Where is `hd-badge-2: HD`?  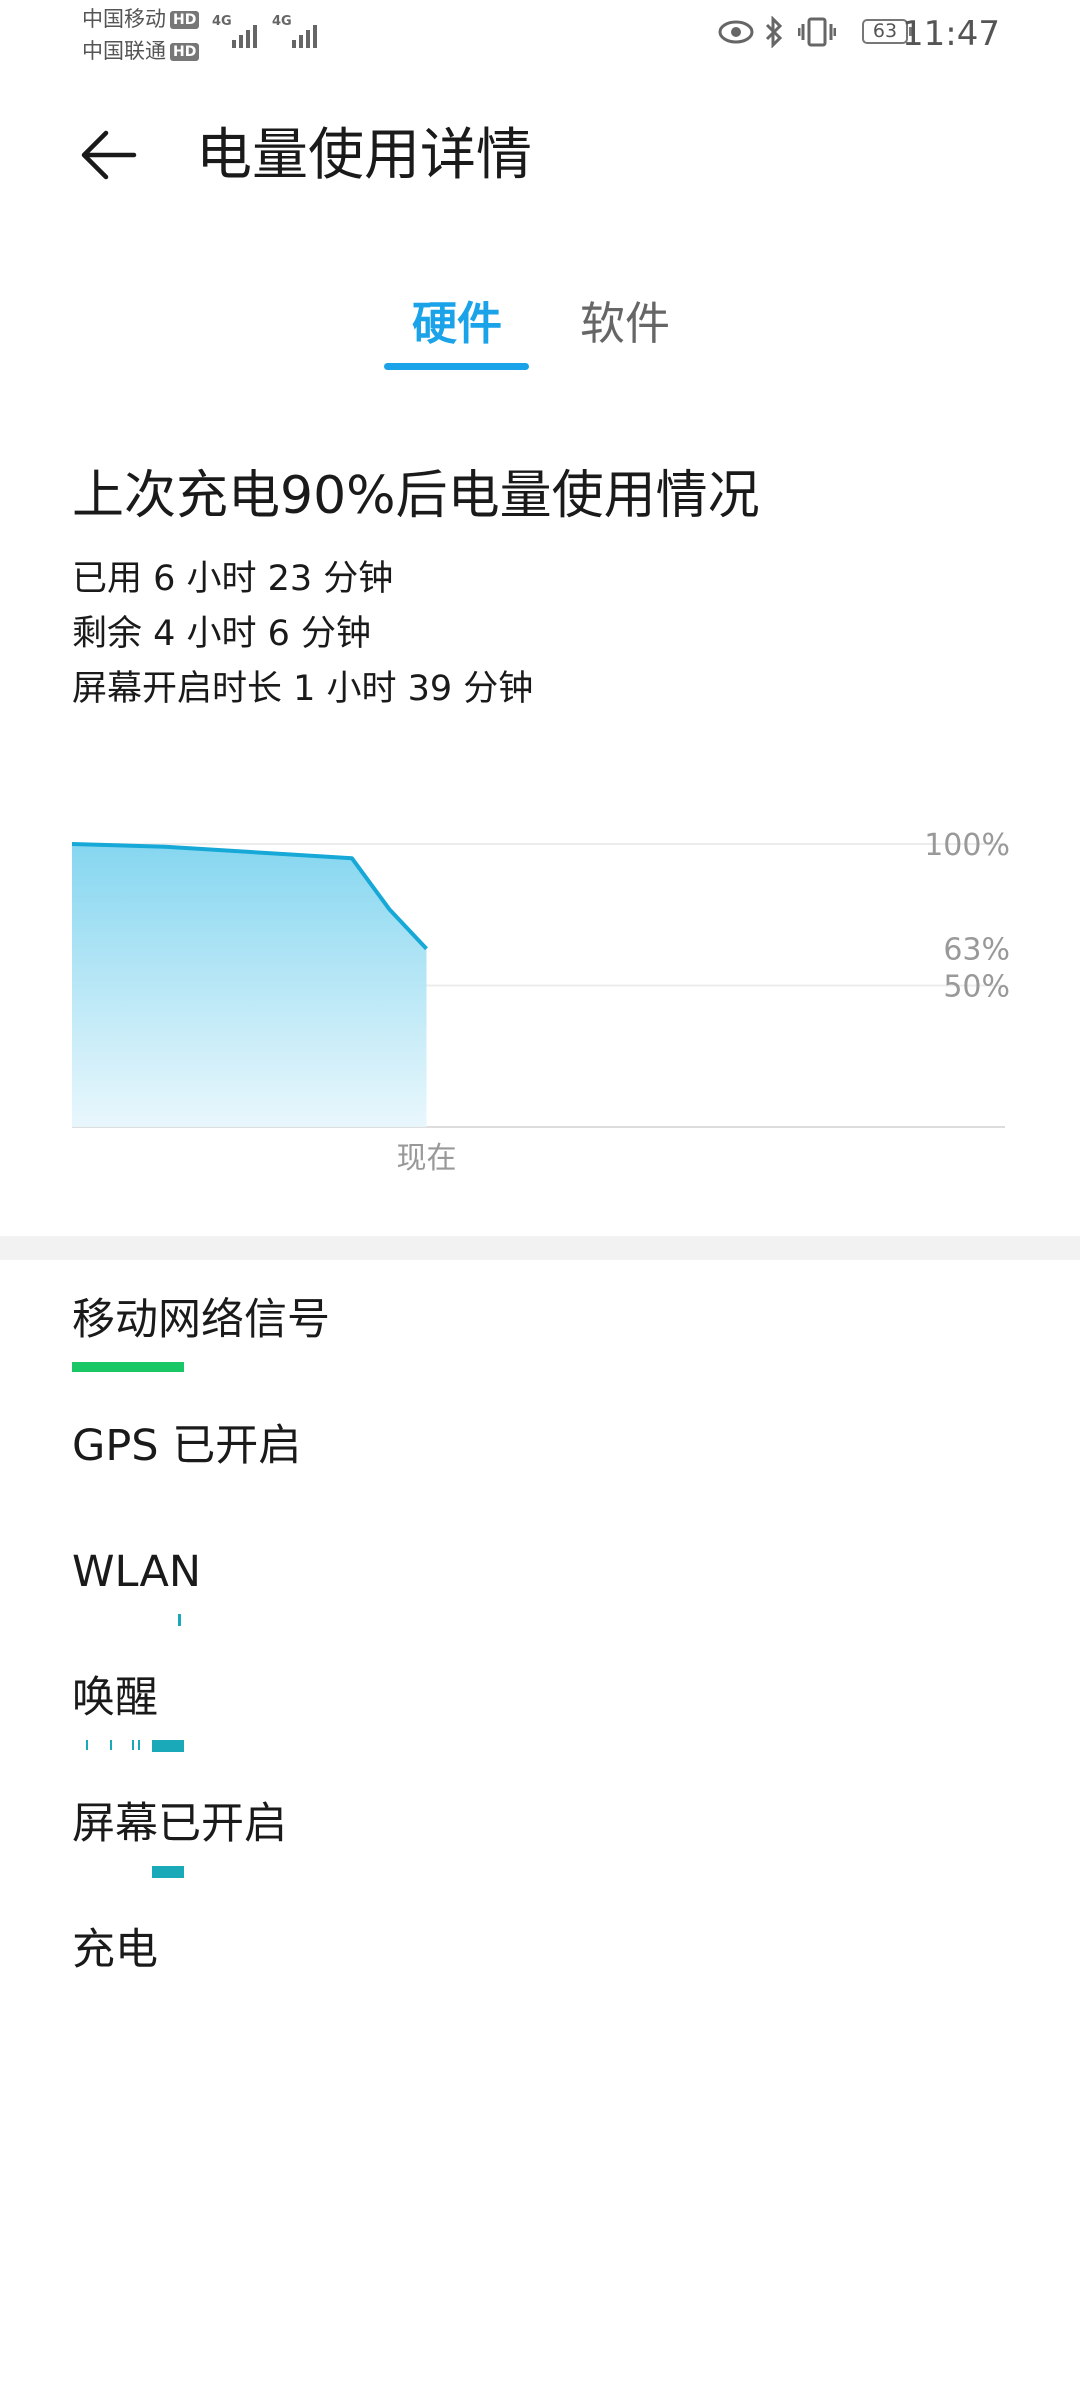
hd-badge-2: HD is located at coordinates (185, 52).